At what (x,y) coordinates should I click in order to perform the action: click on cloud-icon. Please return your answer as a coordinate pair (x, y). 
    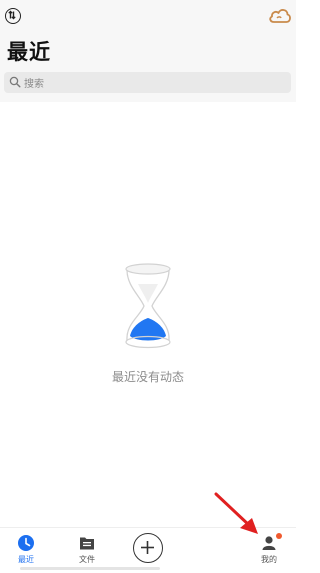
    Looking at the image, I should click on (280, 16).